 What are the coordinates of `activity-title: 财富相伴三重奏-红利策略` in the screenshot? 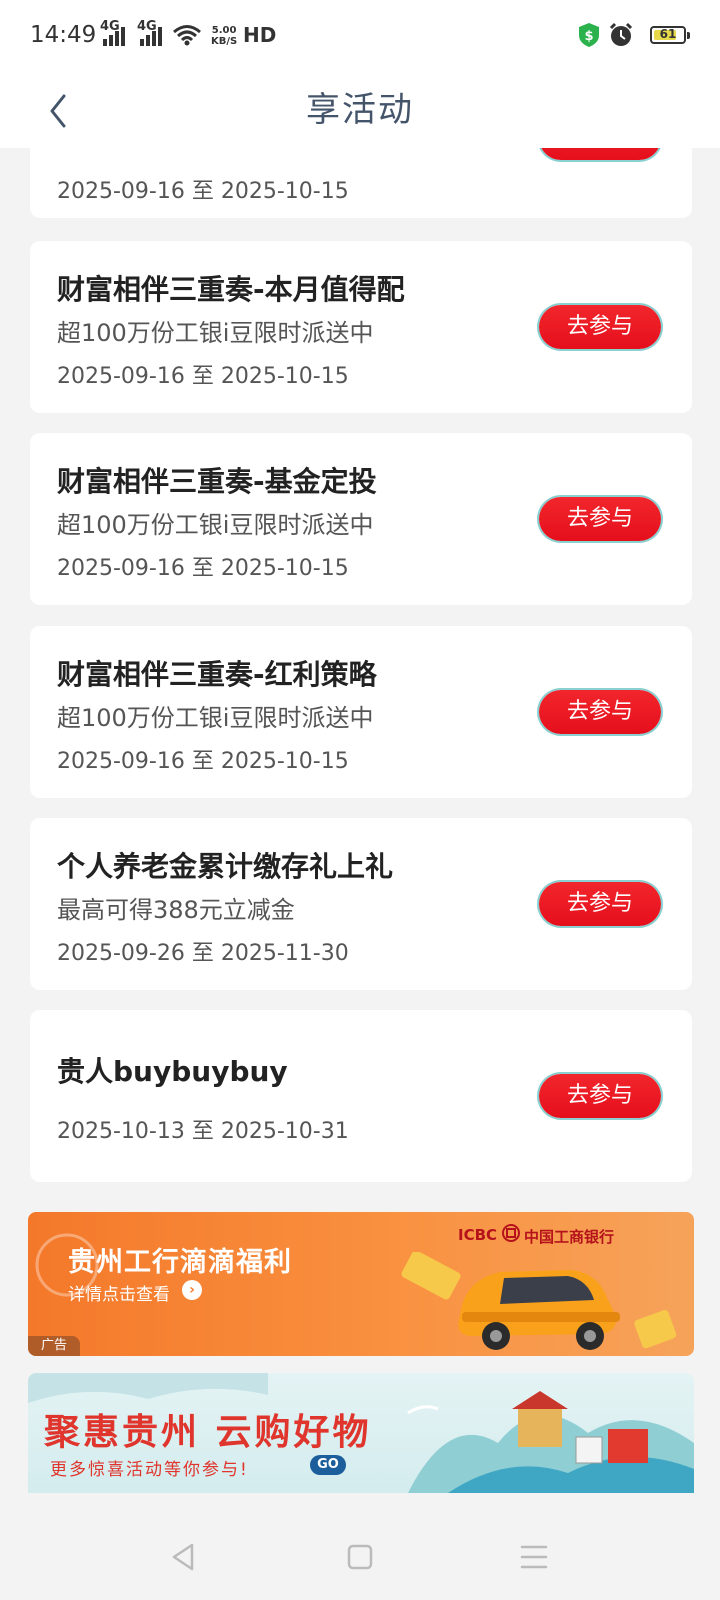 It's located at (217, 674).